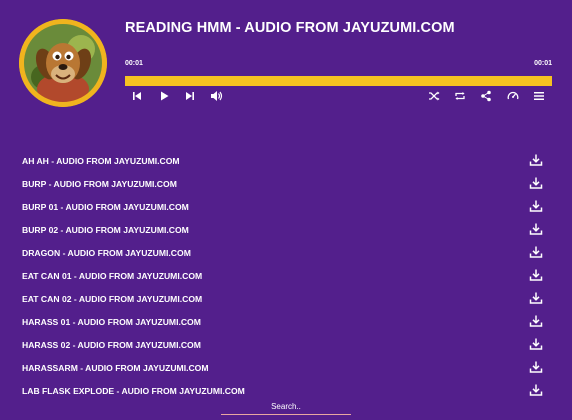  I want to click on next-button, so click(190, 96).